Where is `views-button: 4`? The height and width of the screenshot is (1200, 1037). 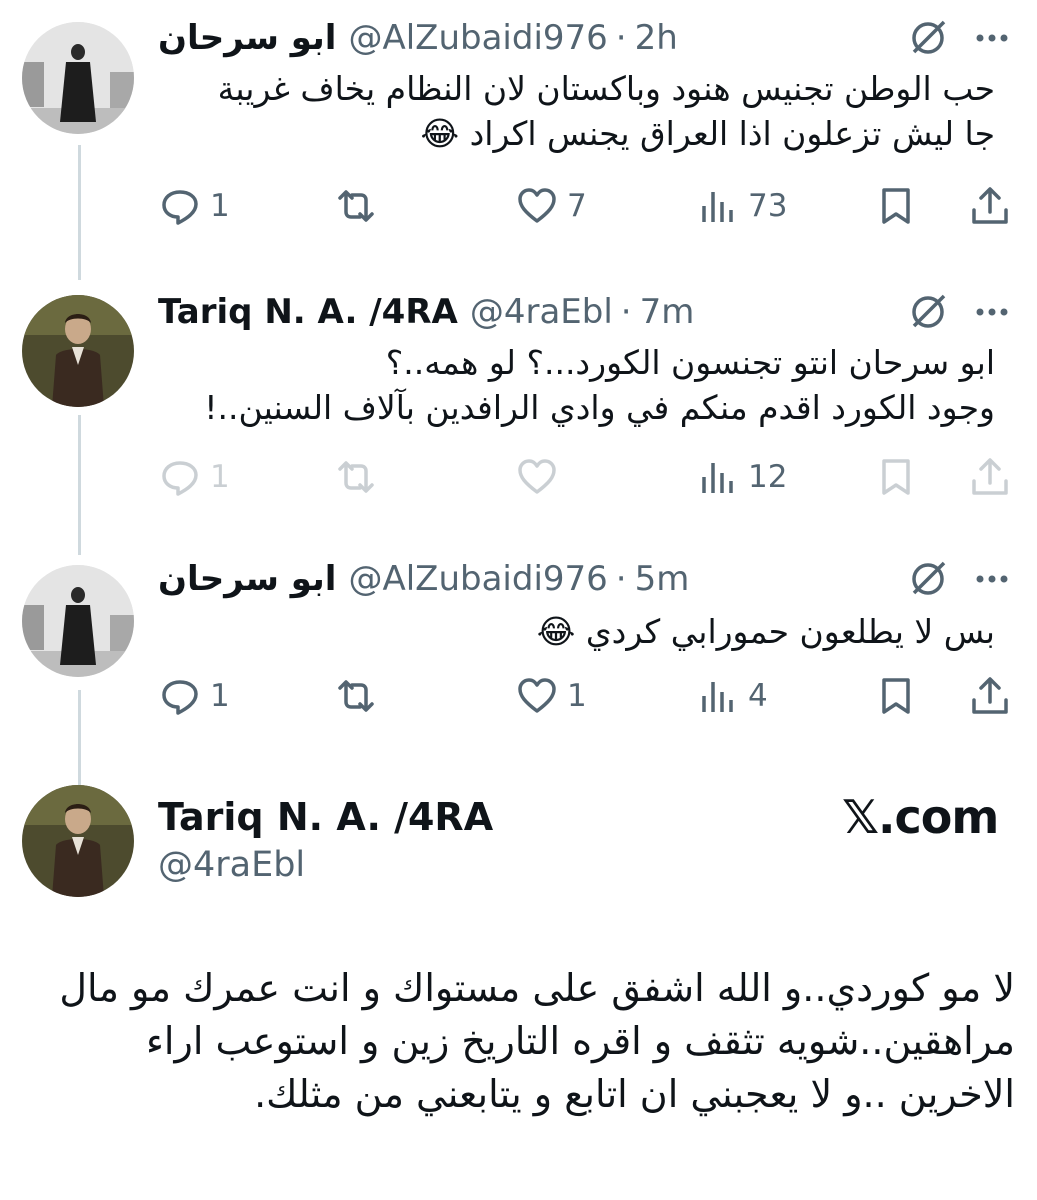
views-button: 4 is located at coordinates (732, 696).